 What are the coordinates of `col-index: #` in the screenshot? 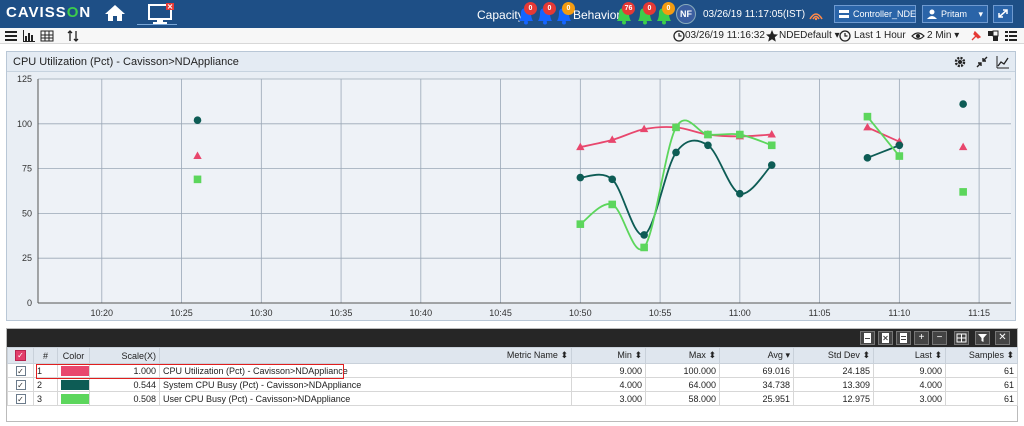 It's located at (45, 355).